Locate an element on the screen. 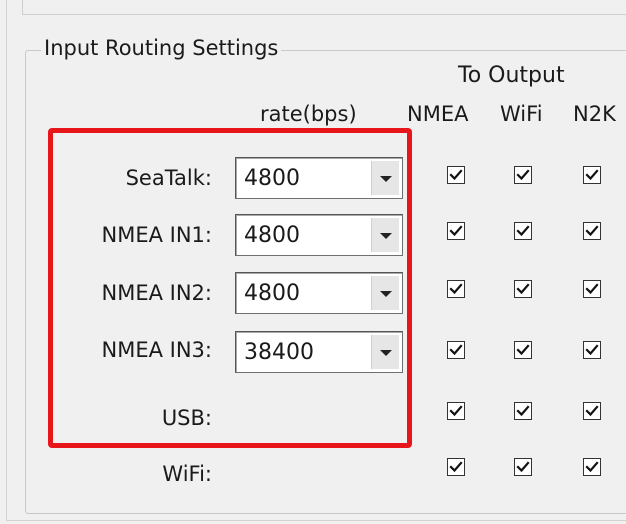 This screenshot has height=524, width=626. seatalk-to-nmea-checkbox is located at coordinates (456, 175).